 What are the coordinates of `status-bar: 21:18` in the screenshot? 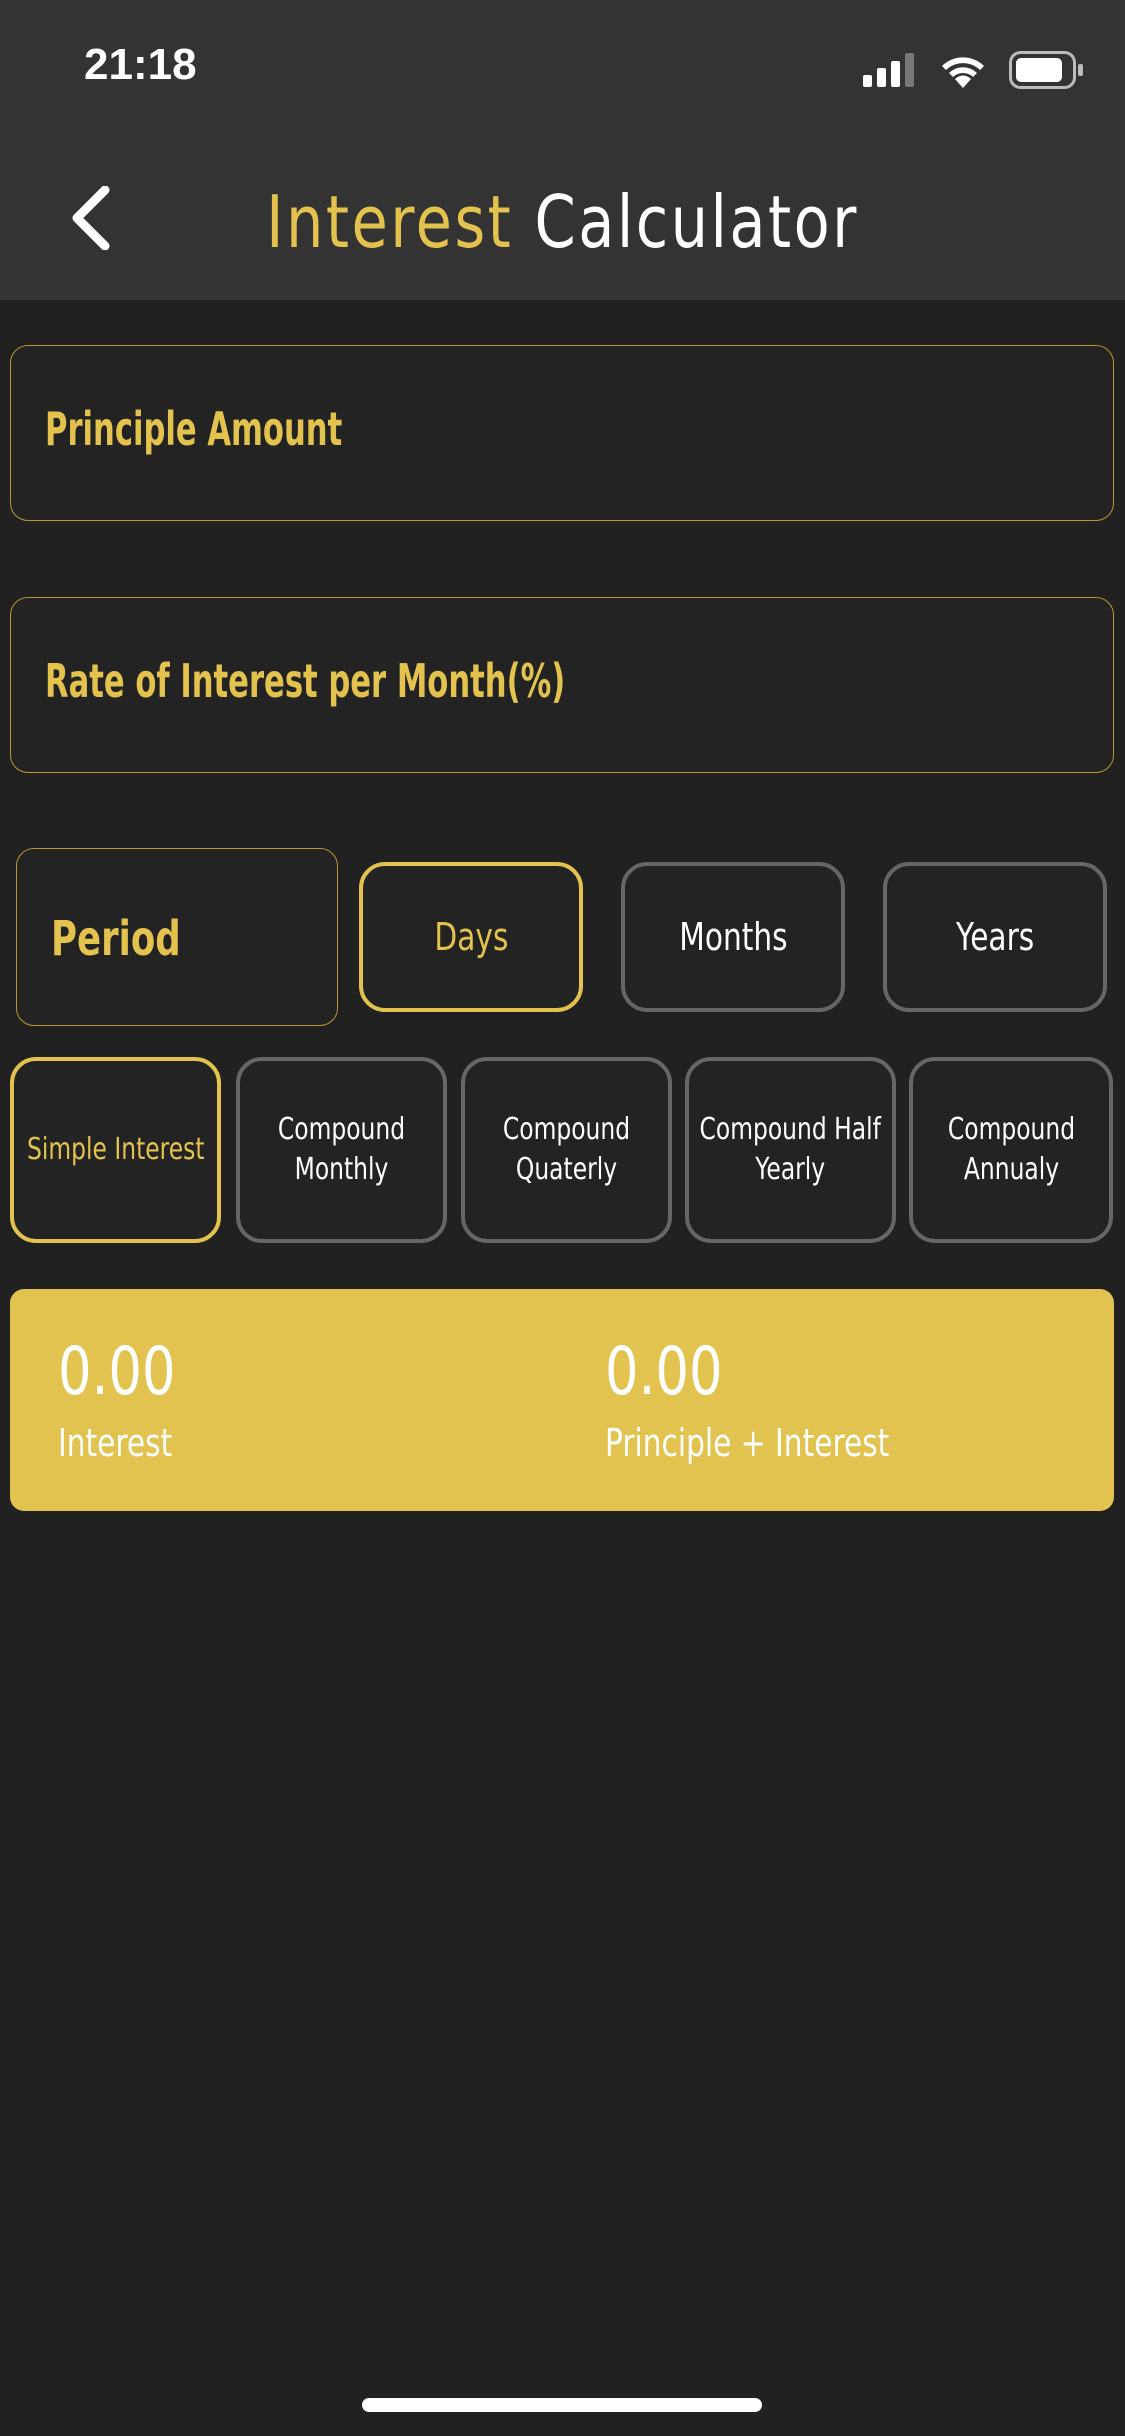 It's located at (562, 65).